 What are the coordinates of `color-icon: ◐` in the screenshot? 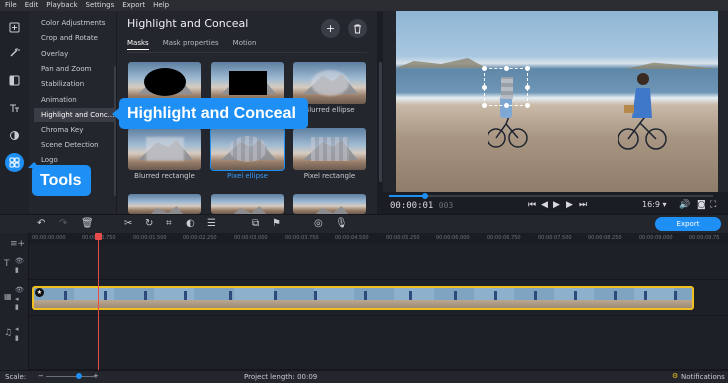 It's located at (190, 223).